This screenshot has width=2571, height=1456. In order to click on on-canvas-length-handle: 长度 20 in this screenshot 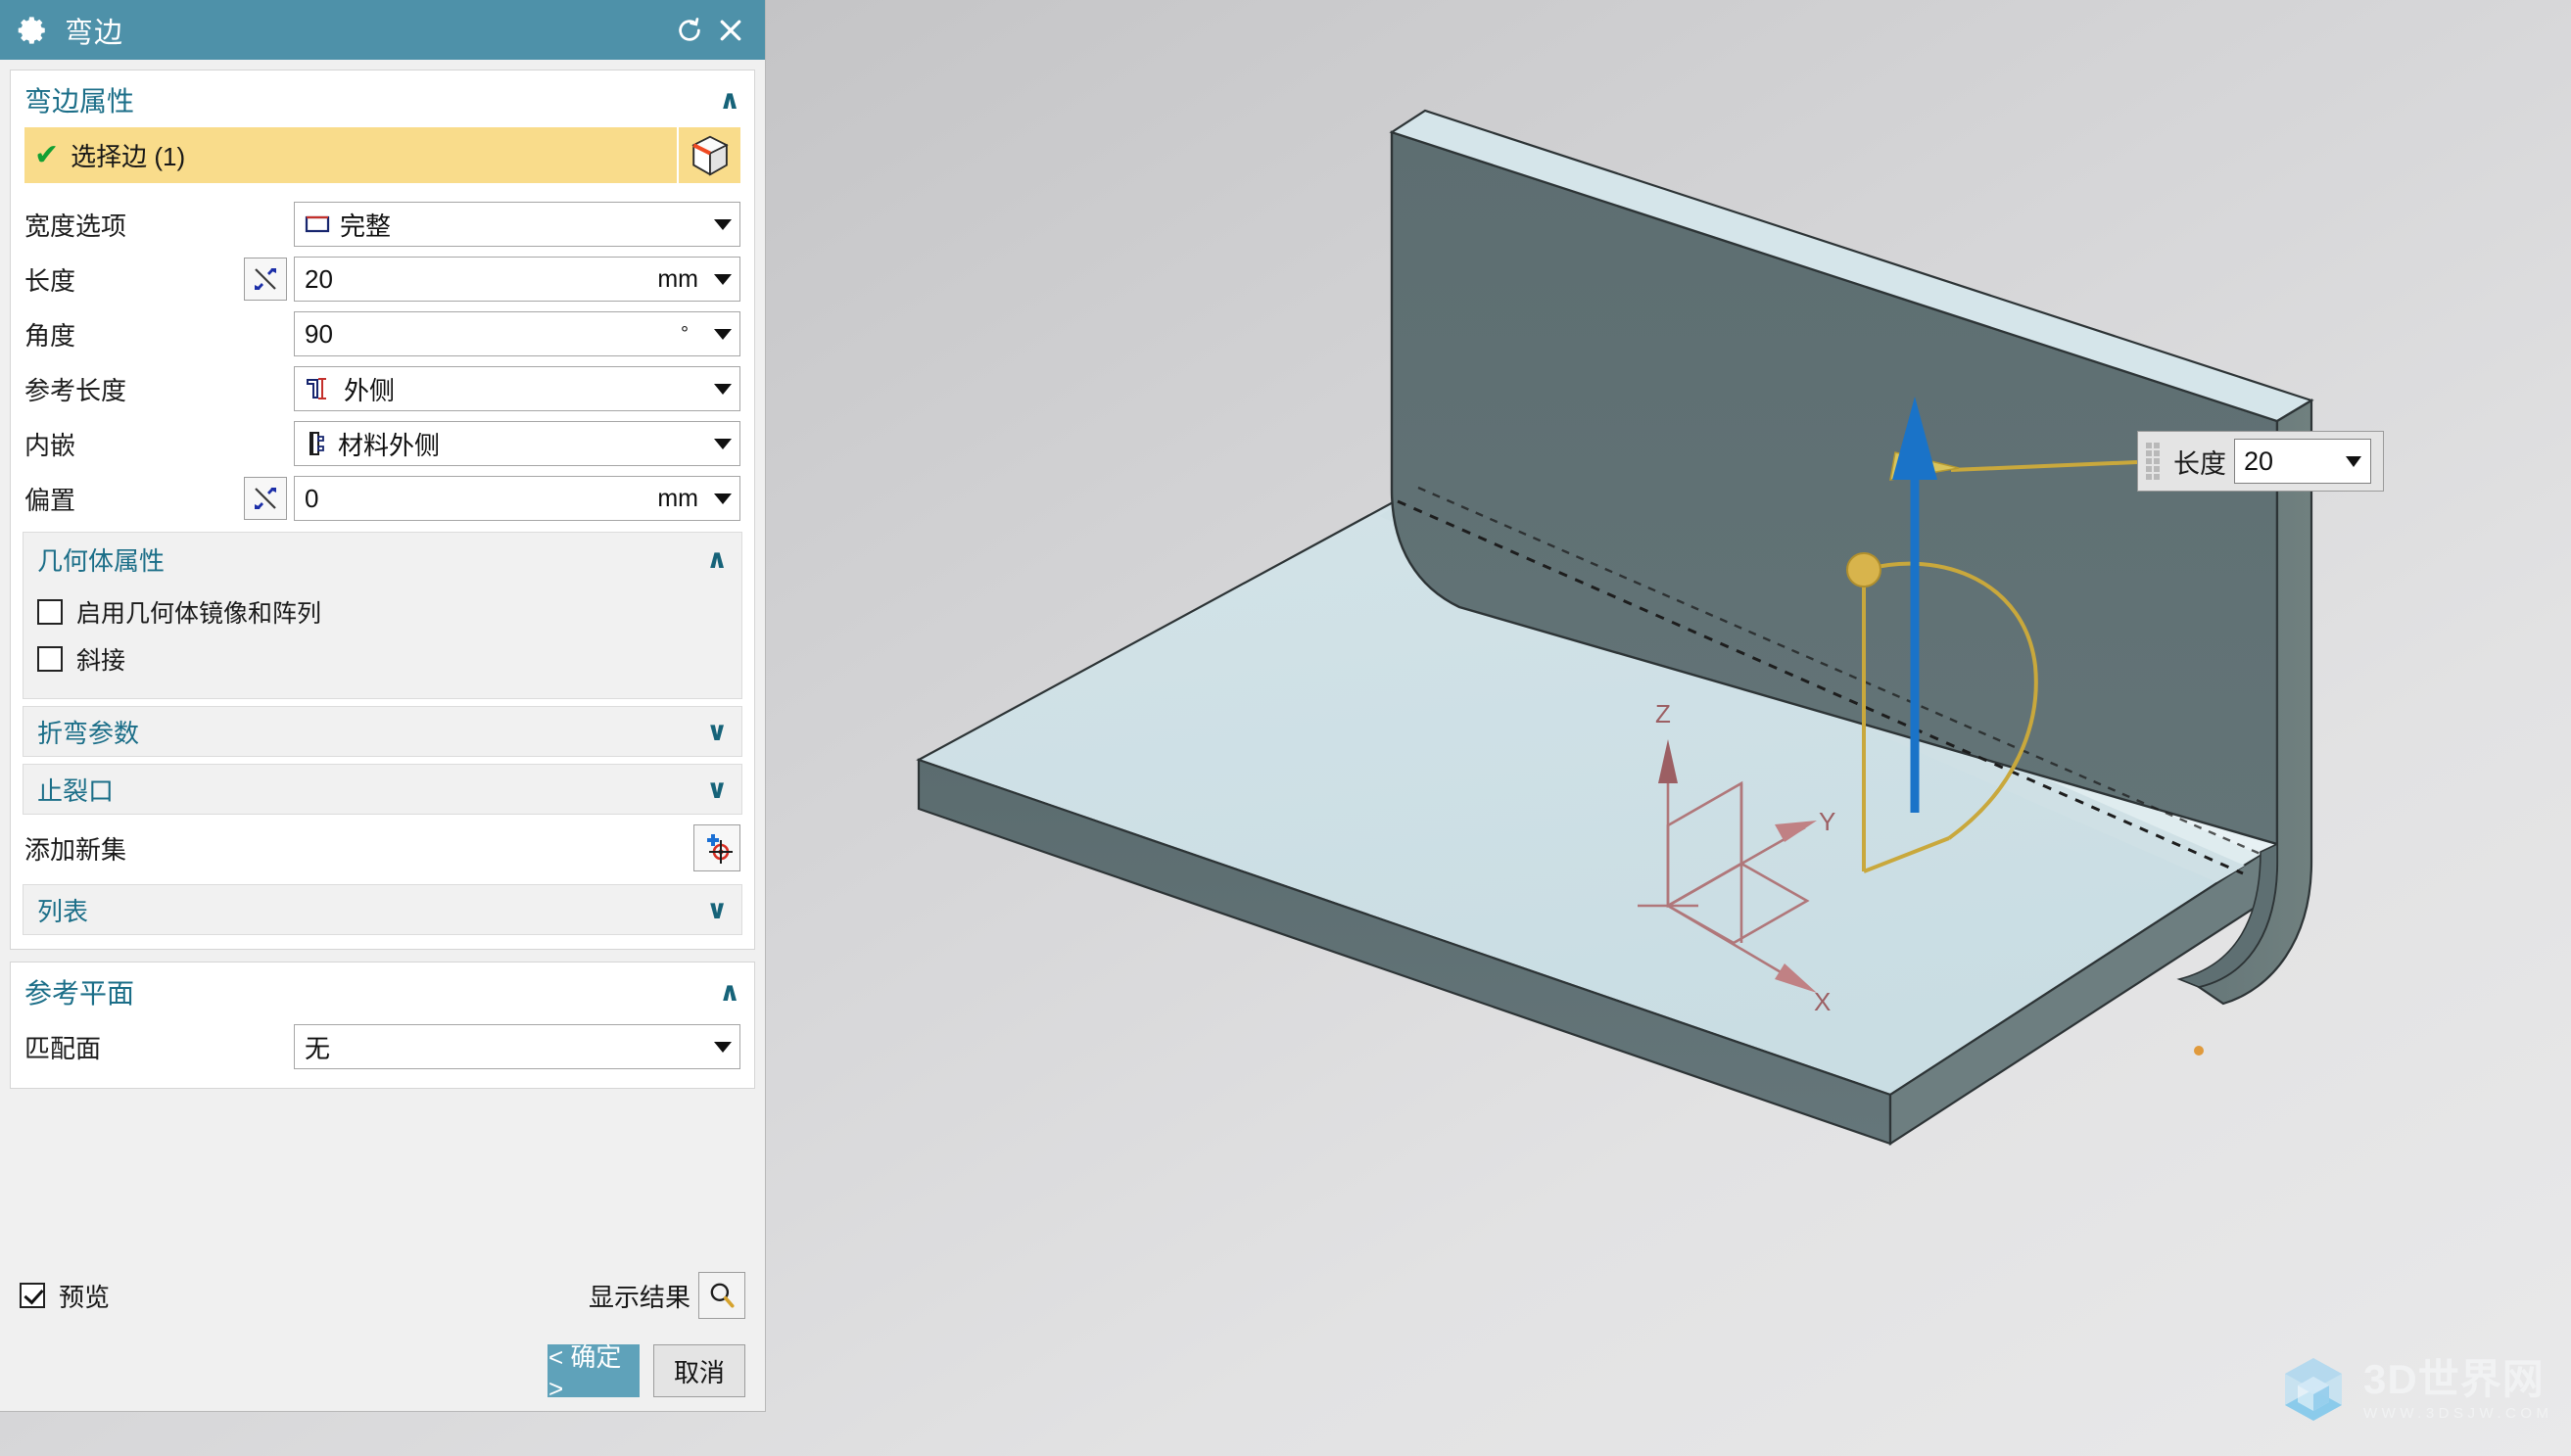, I will do `click(2260, 461)`.